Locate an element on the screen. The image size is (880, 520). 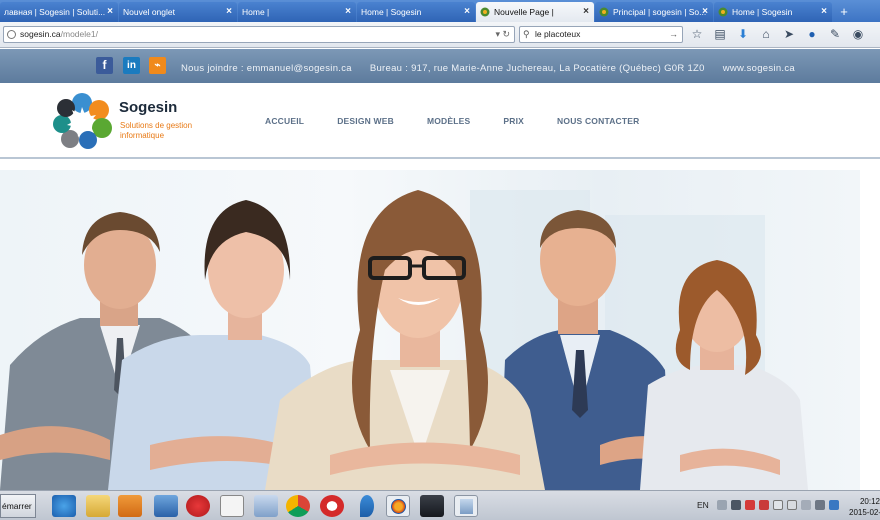
home-icon: ⌂ is located at coordinates (766, 34).